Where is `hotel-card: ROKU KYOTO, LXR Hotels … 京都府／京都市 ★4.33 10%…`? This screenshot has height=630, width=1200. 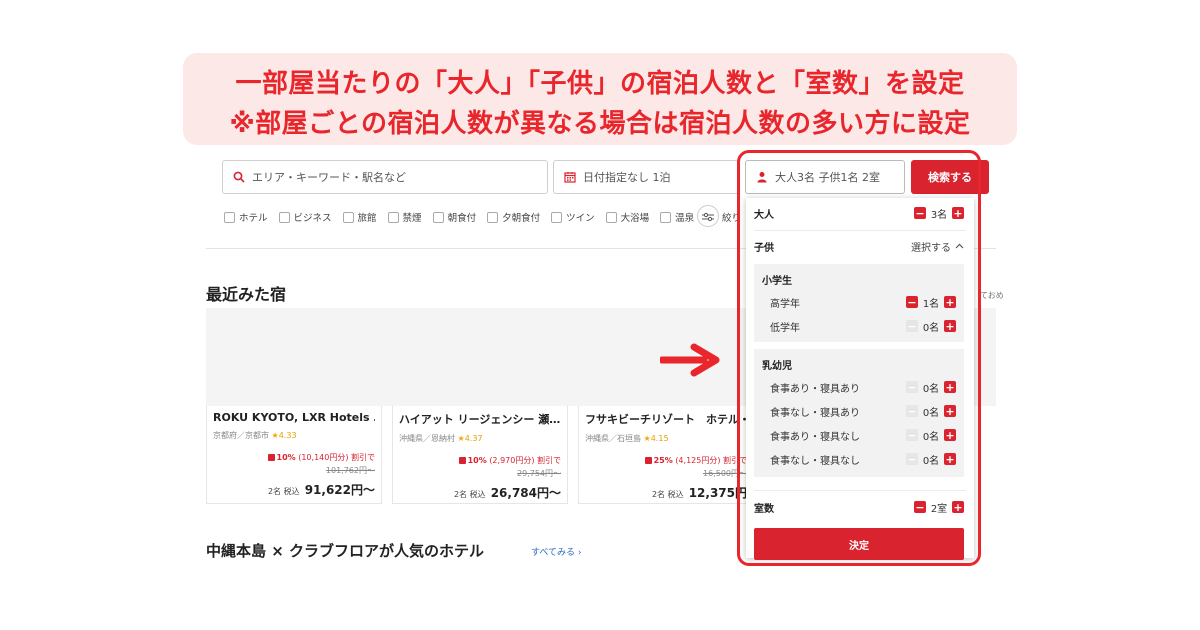 hotel-card: ROKU KYOTO, LXR Hotels … 京都府／京都市 ★4.33 10%… is located at coordinates (294, 455).